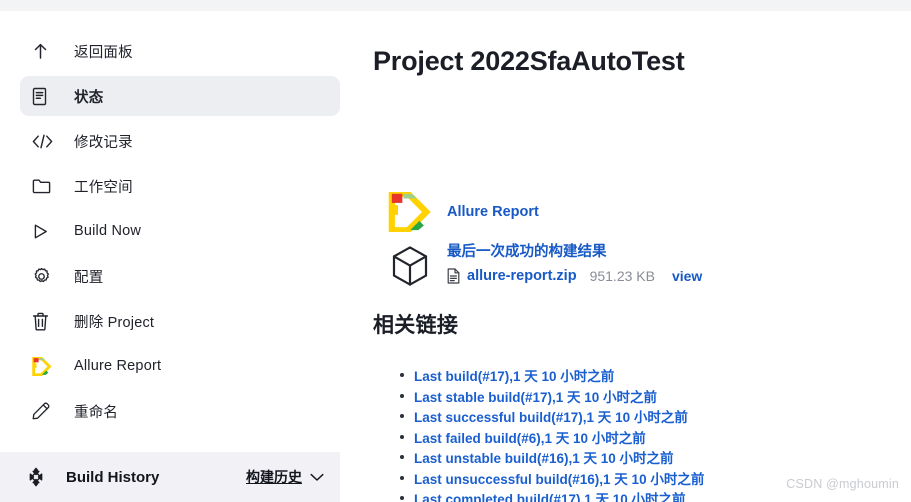 The width and height of the screenshot is (911, 502). What do you see at coordinates (180, 321) in the screenshot?
I see `sidebar-item-delete-project: 删除 Project` at bounding box center [180, 321].